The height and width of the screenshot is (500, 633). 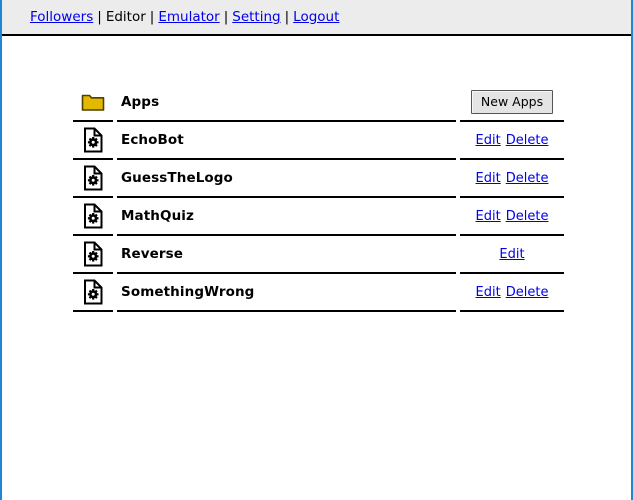 I want to click on table-row: Reverse Edit, so click(x=318, y=255).